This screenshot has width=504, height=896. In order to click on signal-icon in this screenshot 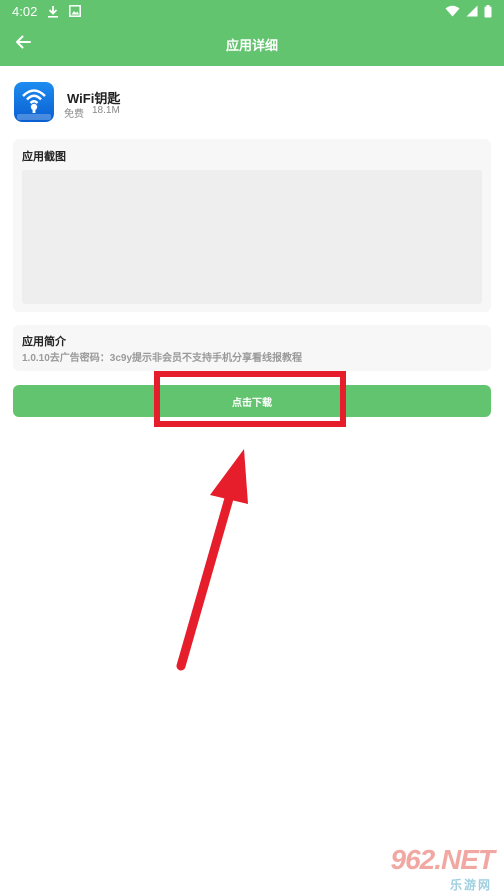, I will do `click(472, 11)`.